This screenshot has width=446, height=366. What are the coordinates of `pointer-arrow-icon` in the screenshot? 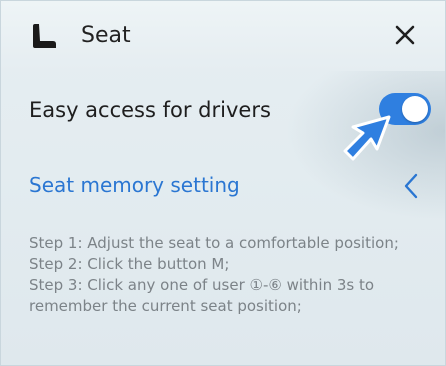 It's located at (367, 139).